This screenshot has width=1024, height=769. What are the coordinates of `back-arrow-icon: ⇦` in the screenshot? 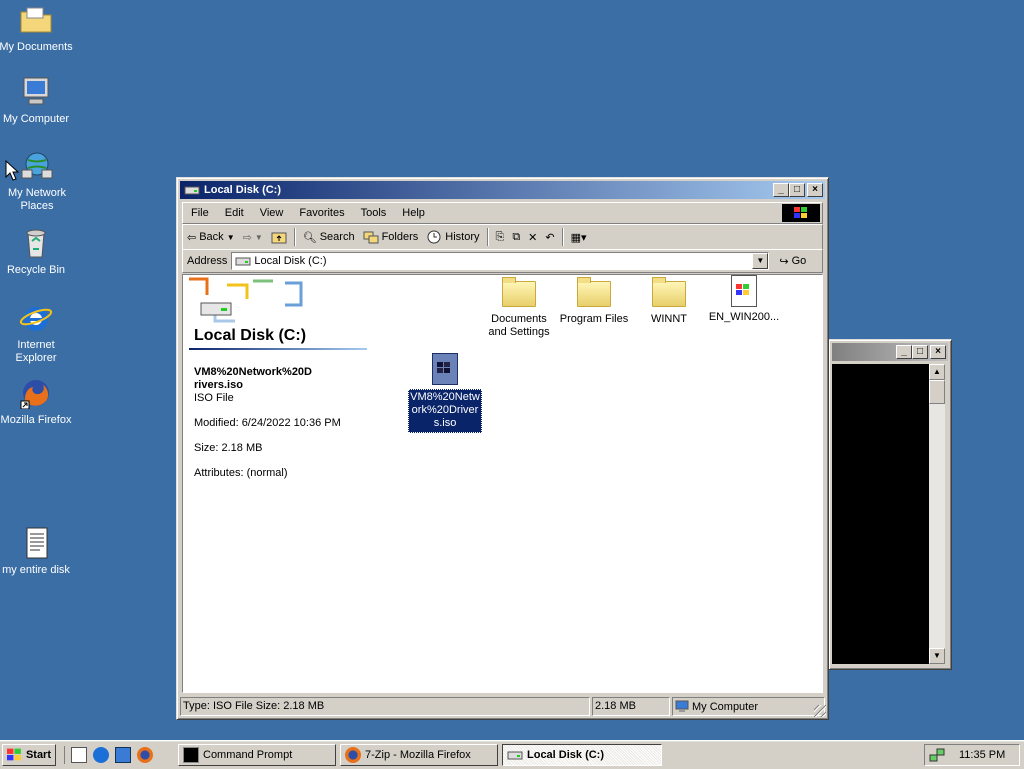 It's located at (192, 237).